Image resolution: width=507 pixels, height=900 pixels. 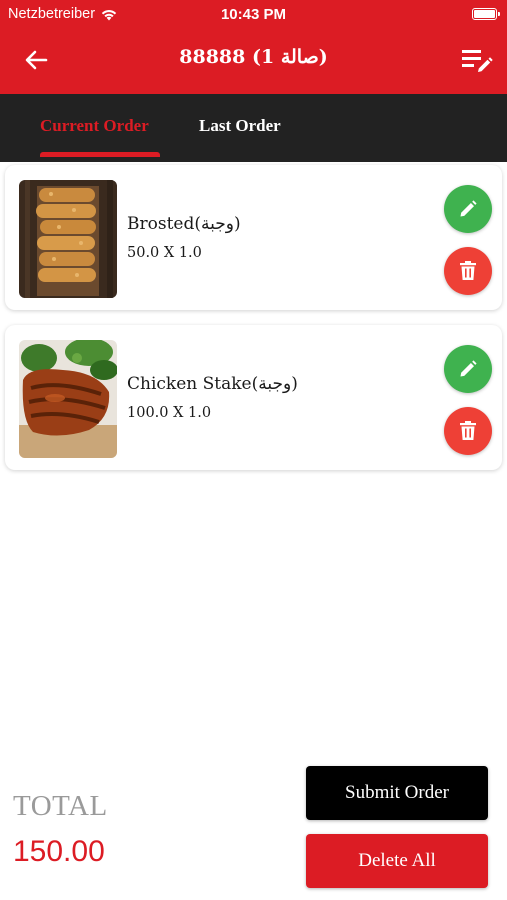 What do you see at coordinates (169, 413) in the screenshot?
I see `item-price-qty: 100.0 X 1.0` at bounding box center [169, 413].